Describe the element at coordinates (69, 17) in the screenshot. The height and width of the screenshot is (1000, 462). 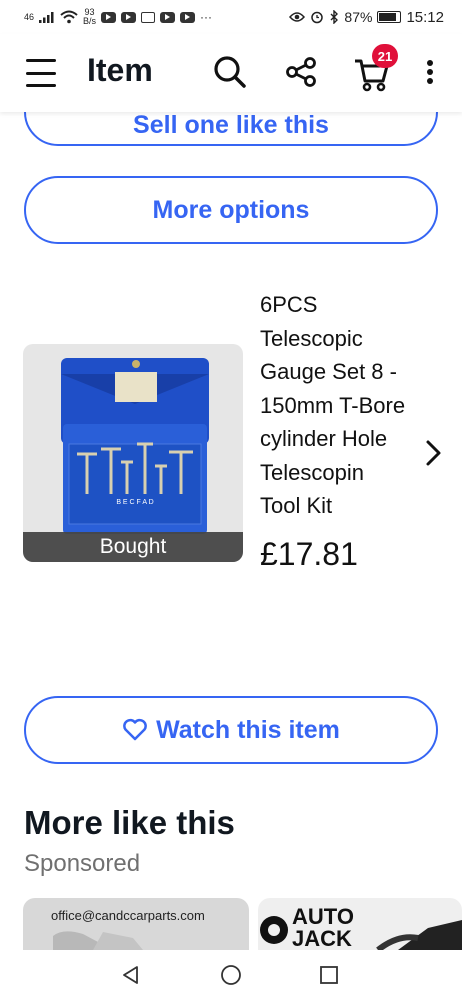
I see `wifi-icon` at that location.